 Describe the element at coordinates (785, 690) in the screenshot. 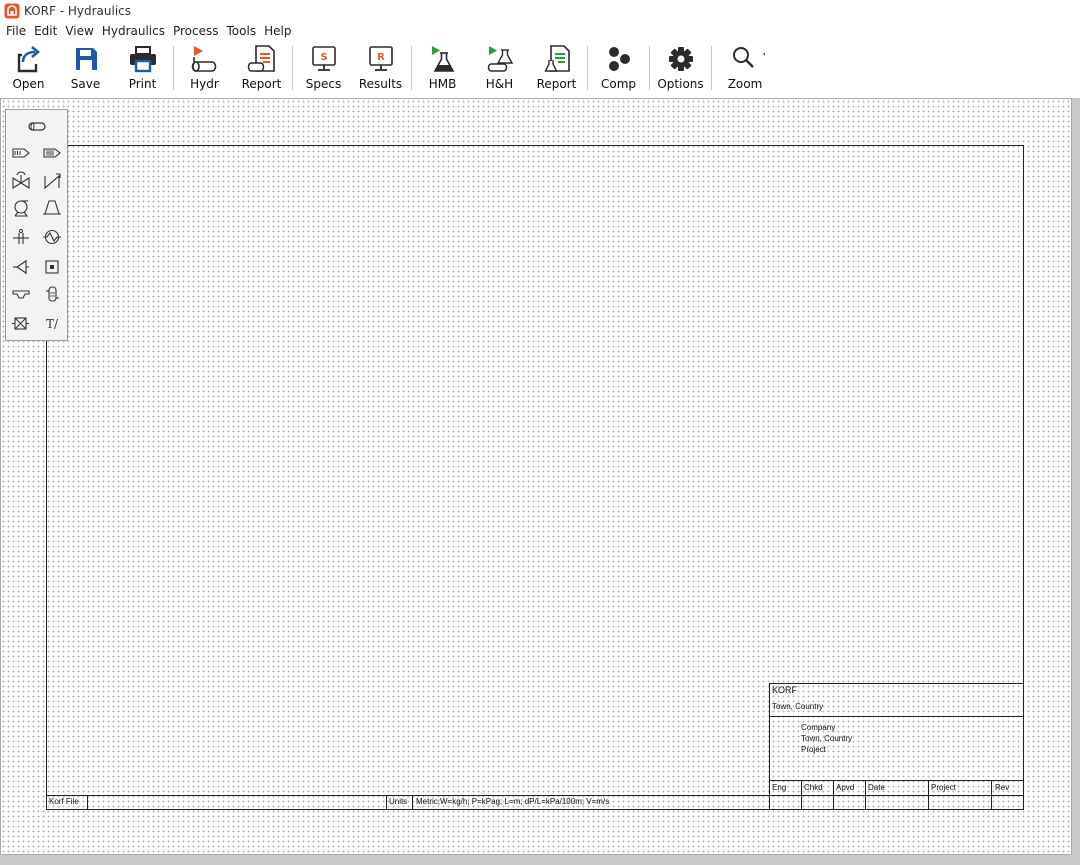

I see `company-name: KORF` at that location.